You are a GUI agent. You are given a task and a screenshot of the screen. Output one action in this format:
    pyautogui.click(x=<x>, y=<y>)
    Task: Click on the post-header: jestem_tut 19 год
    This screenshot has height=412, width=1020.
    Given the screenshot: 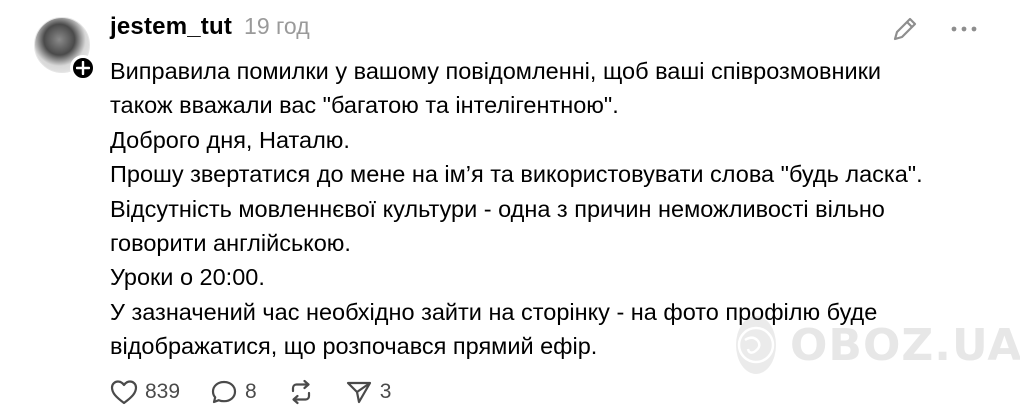 What is the action you would take?
    pyautogui.click(x=210, y=27)
    